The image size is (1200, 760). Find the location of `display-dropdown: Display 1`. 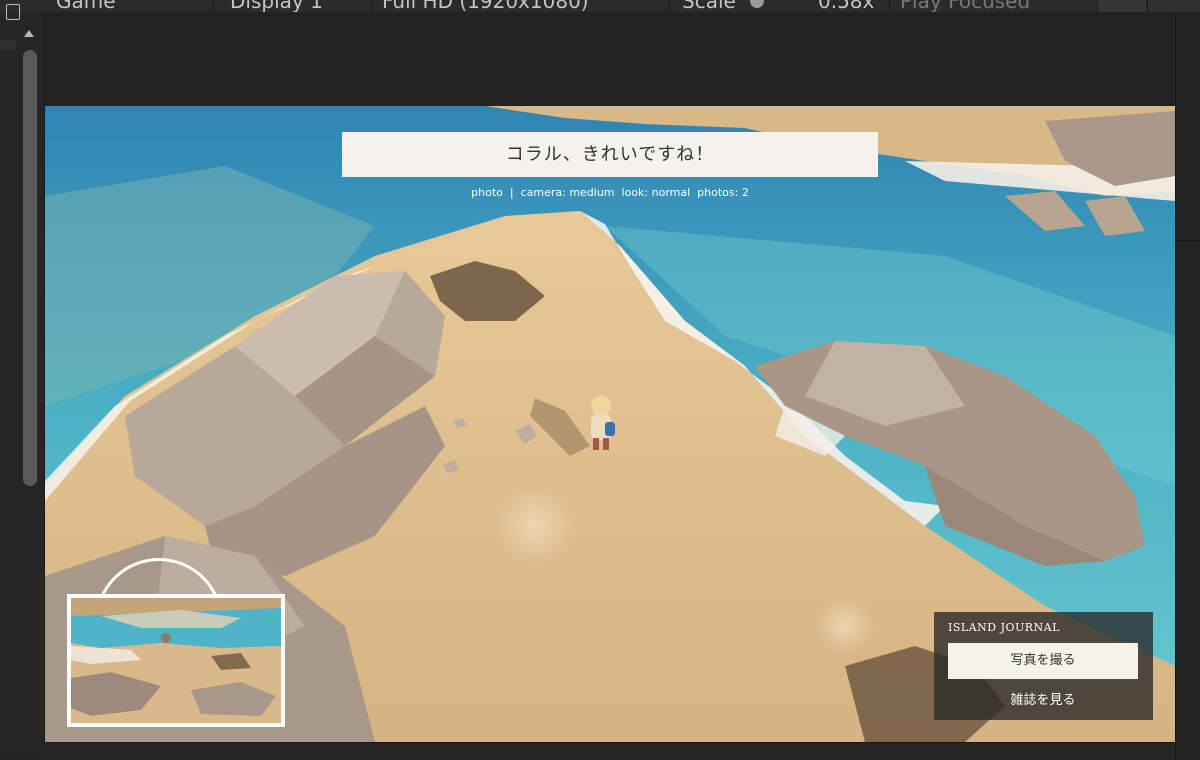

display-dropdown: Display 1 is located at coordinates (276, 6).